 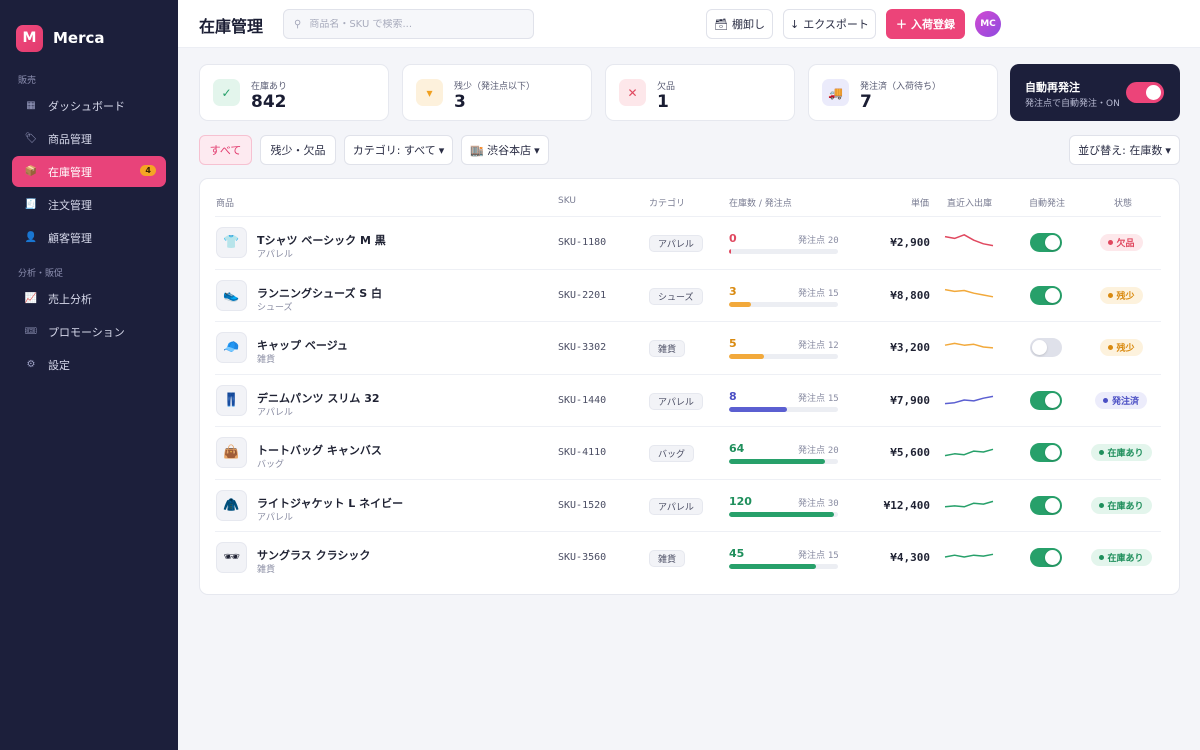 I want to click on product-name: キャップ ベージュ, so click(x=302, y=345).